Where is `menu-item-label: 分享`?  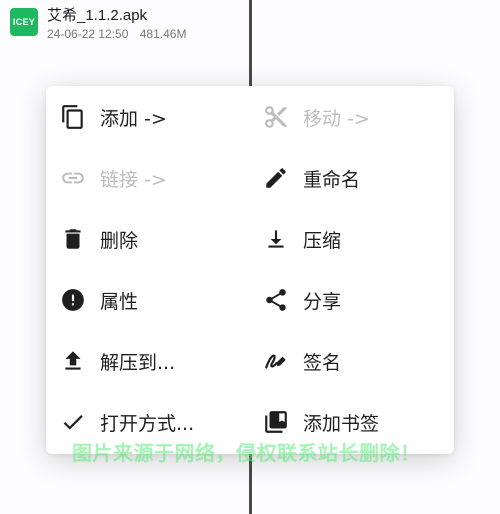 menu-item-label: 分享 is located at coordinates (322, 301).